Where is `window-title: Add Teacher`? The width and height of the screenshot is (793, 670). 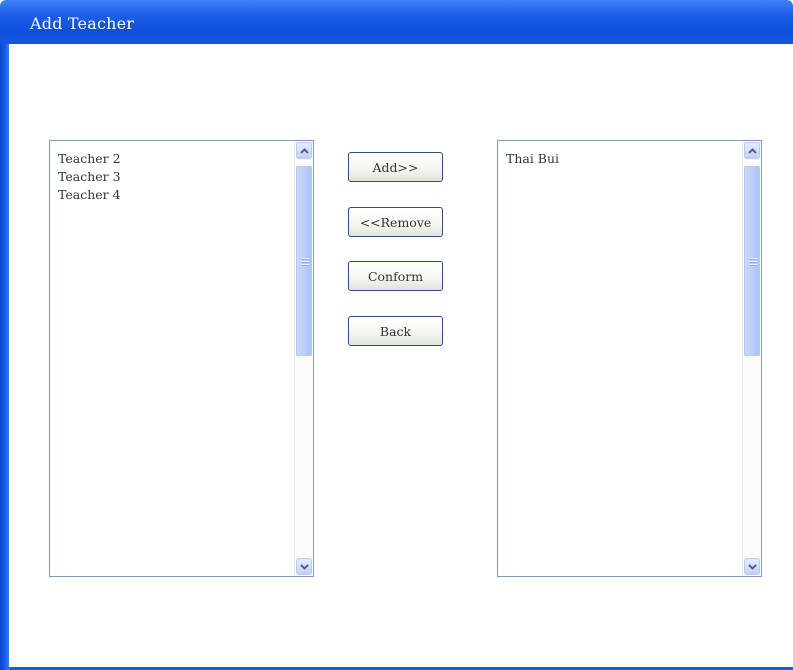 window-title: Add Teacher is located at coordinates (82, 23).